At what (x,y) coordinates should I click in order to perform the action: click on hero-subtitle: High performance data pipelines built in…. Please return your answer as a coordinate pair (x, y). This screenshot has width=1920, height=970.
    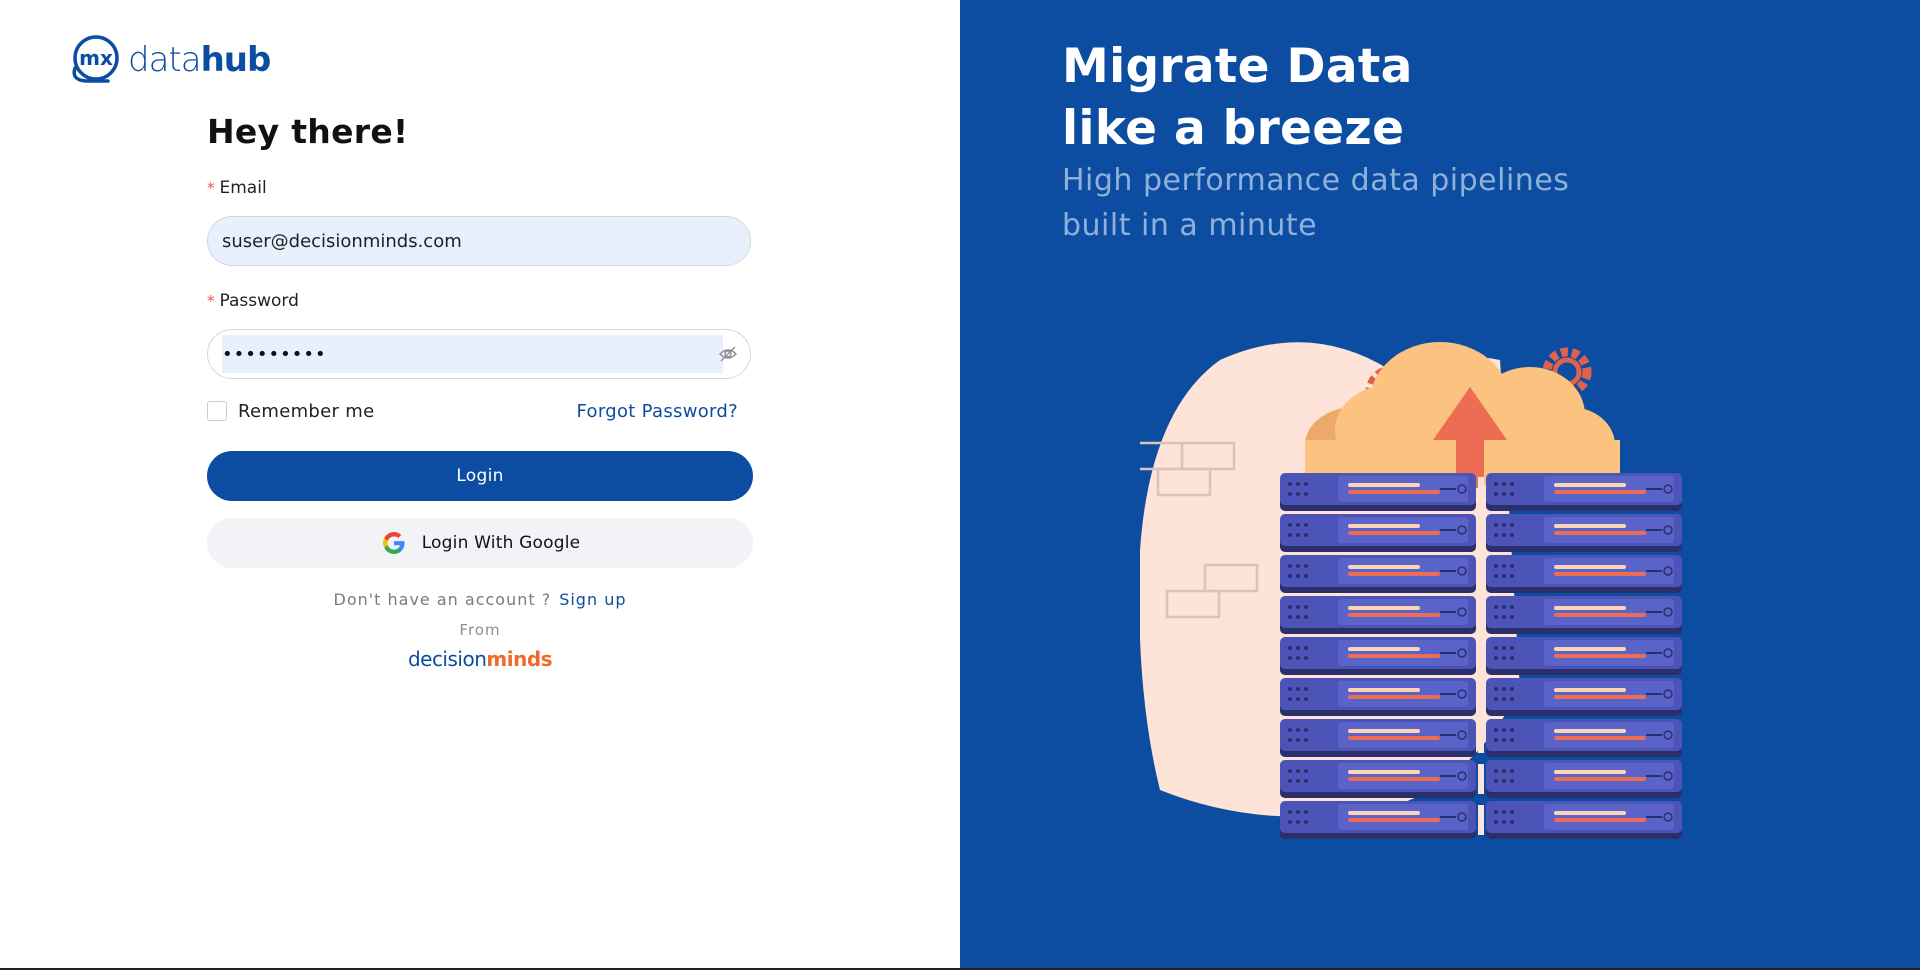
    Looking at the image, I should click on (1316, 203).